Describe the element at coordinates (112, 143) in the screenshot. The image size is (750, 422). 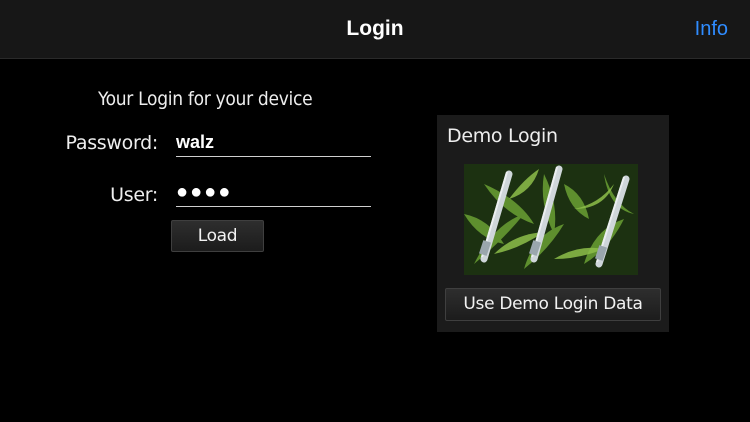
I see `password-label: Password:` at that location.